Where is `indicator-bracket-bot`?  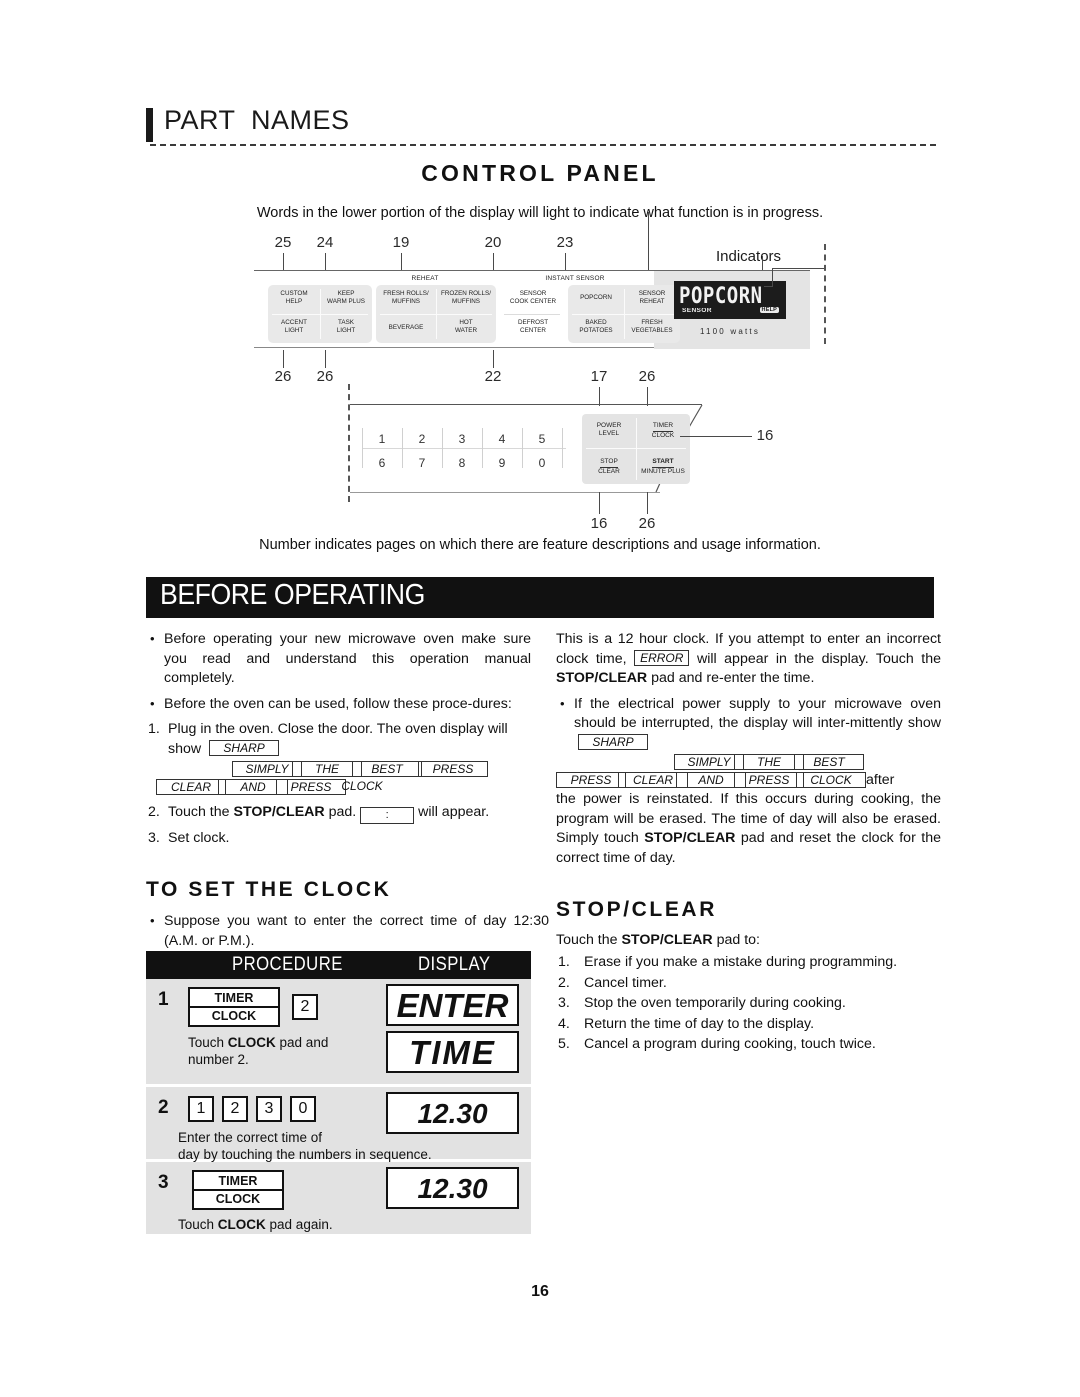 indicator-bracket-bot is located at coordinates (768, 286).